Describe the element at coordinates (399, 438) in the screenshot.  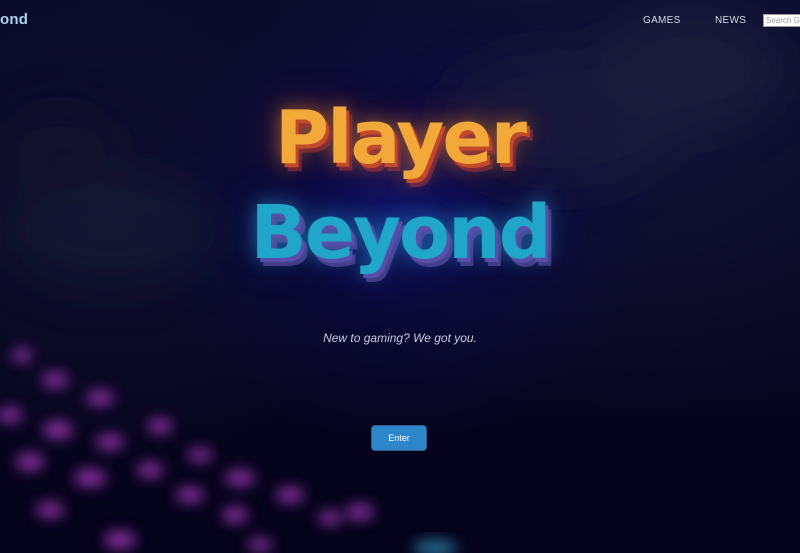
I see `enter-button: Enter` at that location.